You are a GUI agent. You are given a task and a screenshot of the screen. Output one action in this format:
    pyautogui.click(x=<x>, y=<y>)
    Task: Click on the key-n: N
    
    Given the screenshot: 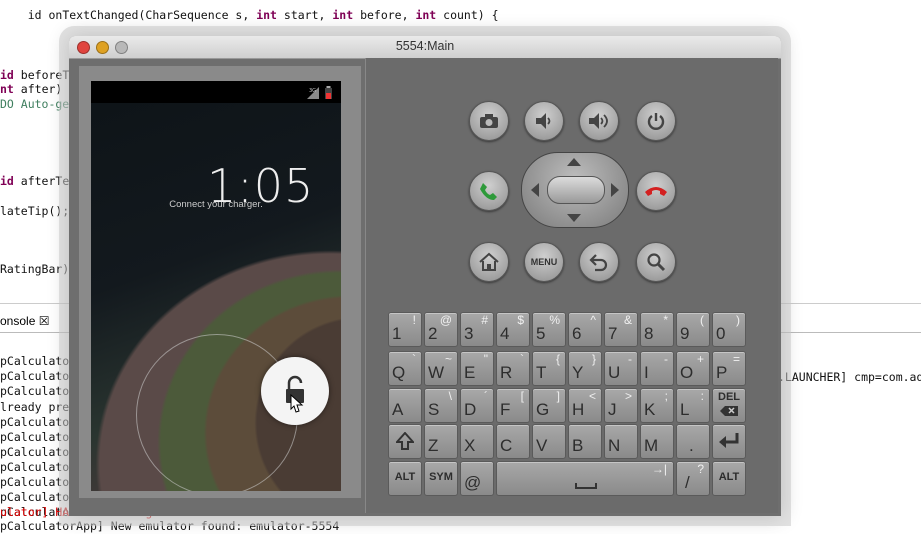 What is the action you would take?
    pyautogui.click(x=621, y=441)
    